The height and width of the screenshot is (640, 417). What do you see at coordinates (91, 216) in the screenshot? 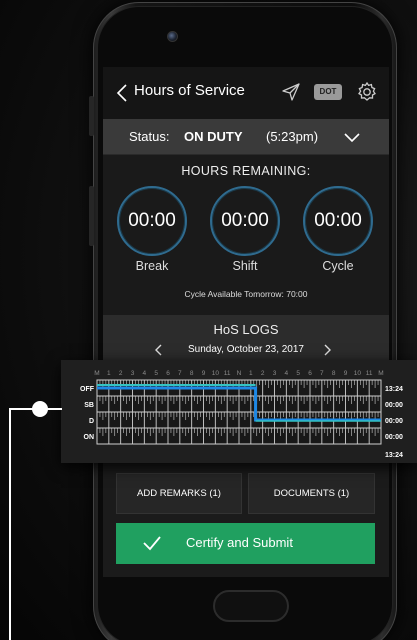
I see `side-button` at bounding box center [91, 216].